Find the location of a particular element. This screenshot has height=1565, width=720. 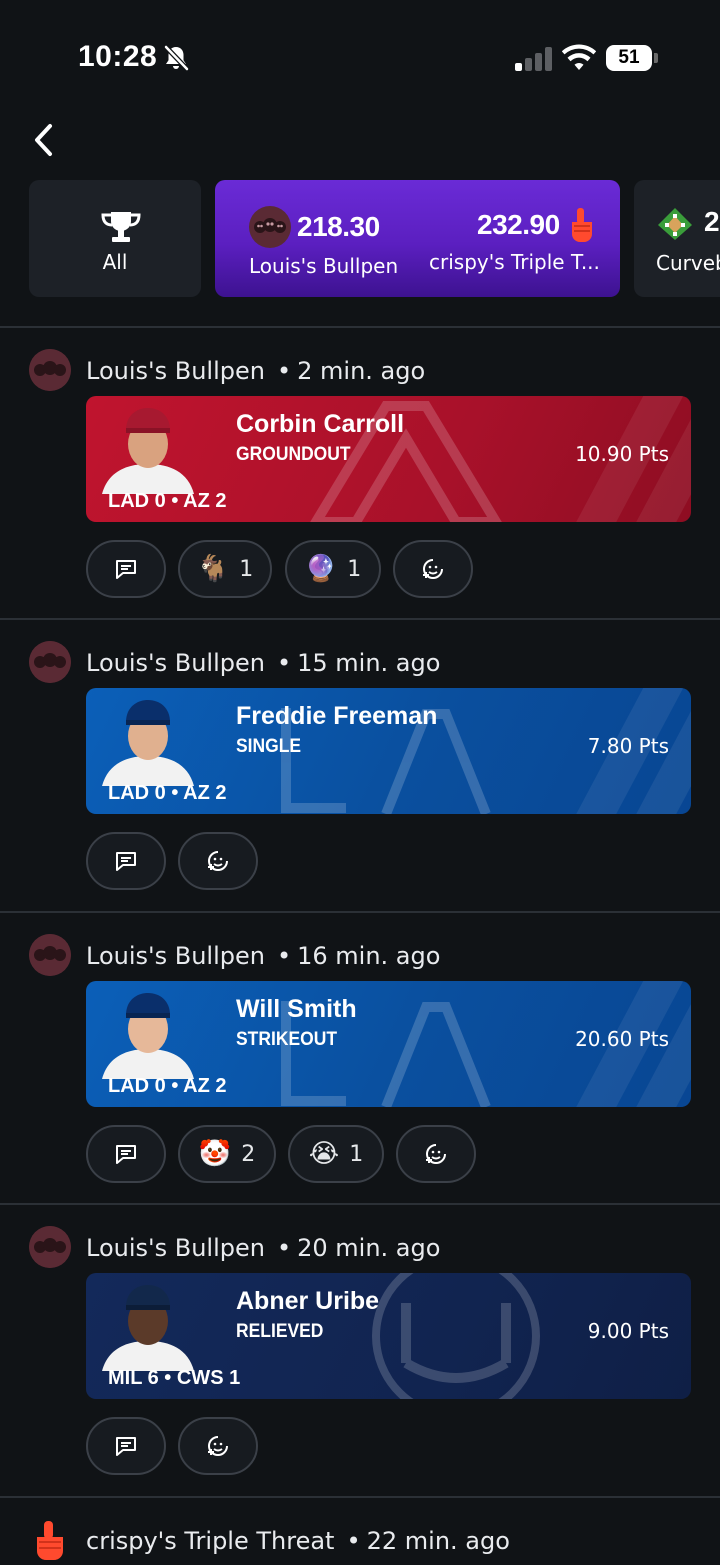

player-name: Corbin Carroll is located at coordinates (320, 424).